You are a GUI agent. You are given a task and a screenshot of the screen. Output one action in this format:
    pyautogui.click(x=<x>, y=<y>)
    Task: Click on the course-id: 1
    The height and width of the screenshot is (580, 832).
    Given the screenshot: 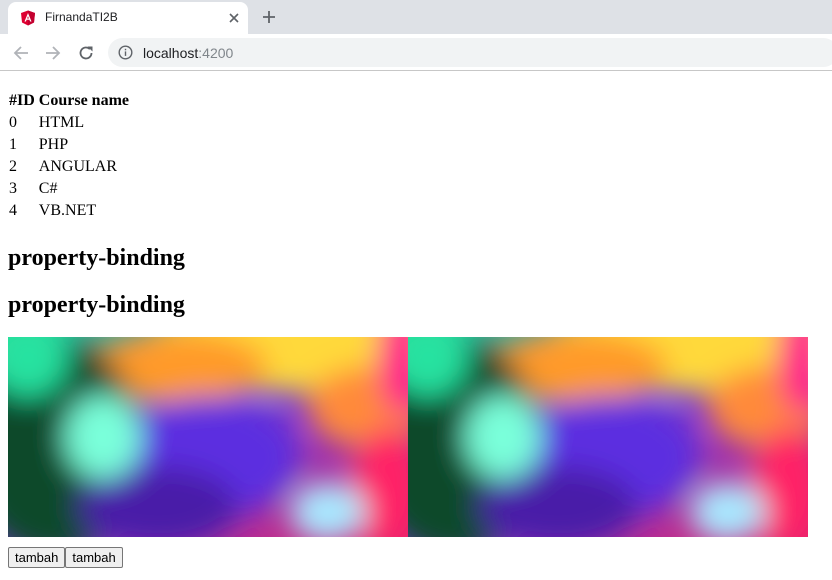 What is the action you would take?
    pyautogui.click(x=13, y=144)
    